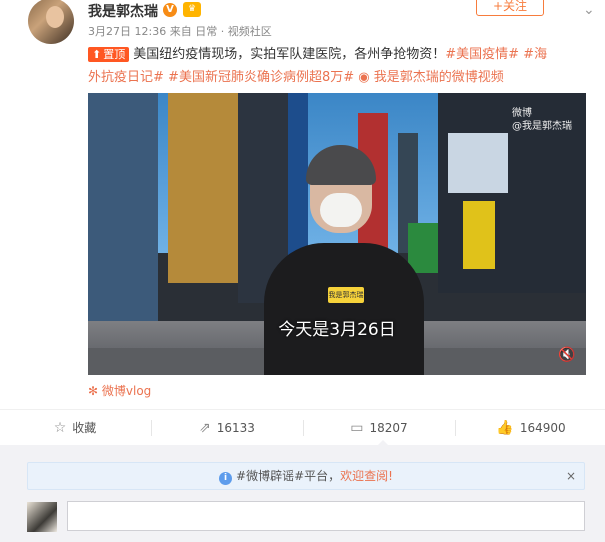  What do you see at coordinates (589, 10) in the screenshot?
I see `chevron-down-icon: ⌄` at bounding box center [589, 10].